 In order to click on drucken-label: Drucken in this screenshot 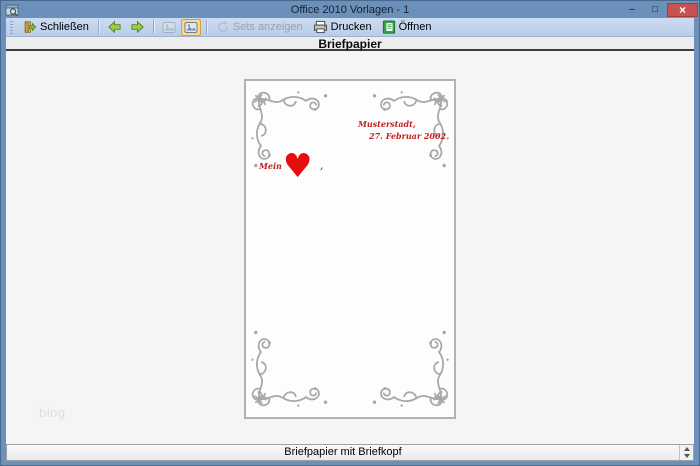, I will do `click(351, 27)`.